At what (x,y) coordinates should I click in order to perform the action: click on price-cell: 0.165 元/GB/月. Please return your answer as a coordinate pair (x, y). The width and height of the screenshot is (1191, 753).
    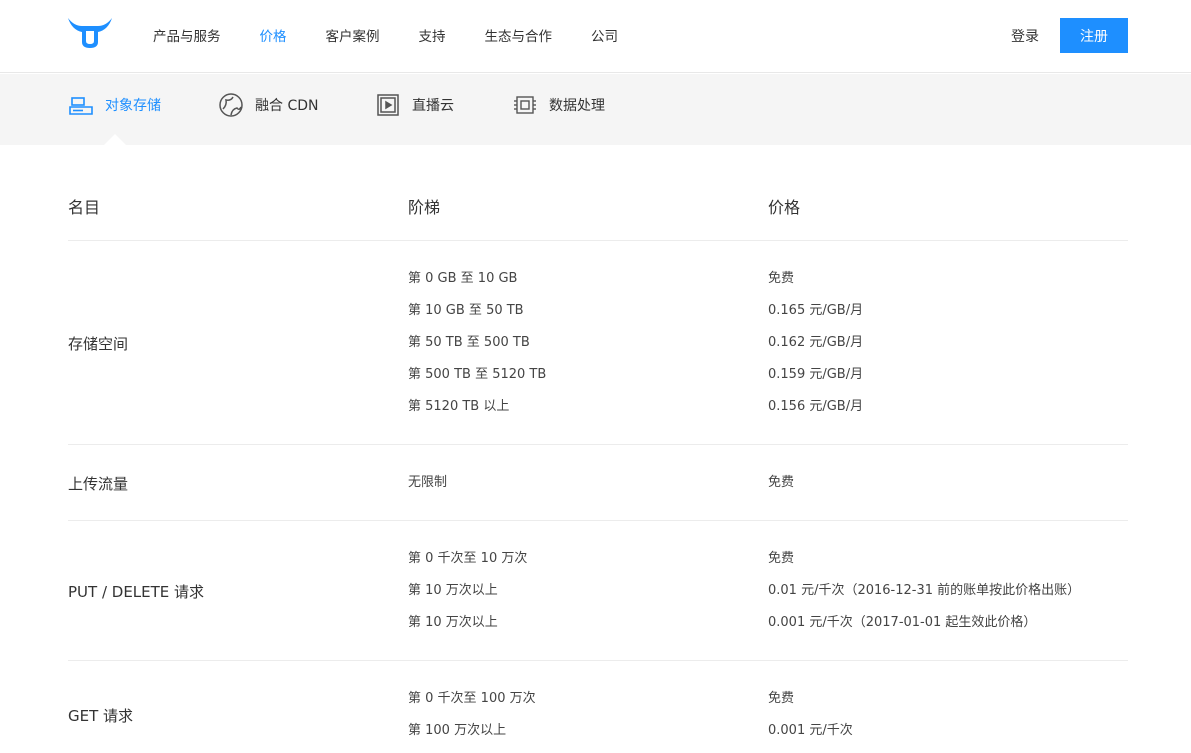
    Looking at the image, I should click on (816, 310).